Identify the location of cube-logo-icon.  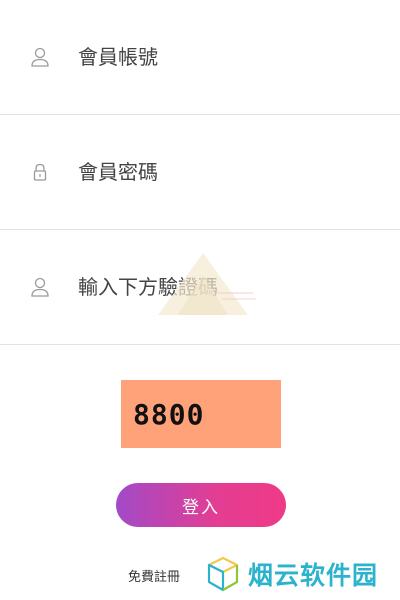
(223, 574).